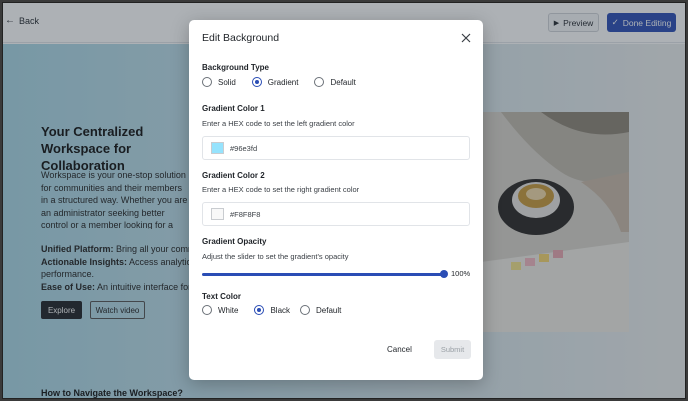 The height and width of the screenshot is (401, 688). I want to click on radio-solid: Solid, so click(219, 82).